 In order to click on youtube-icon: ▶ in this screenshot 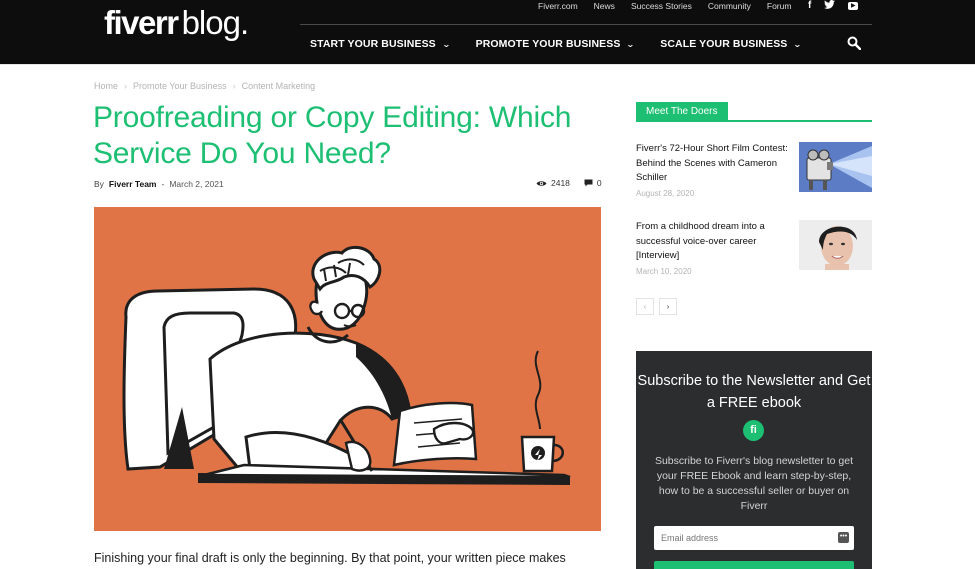, I will do `click(853, 6)`.